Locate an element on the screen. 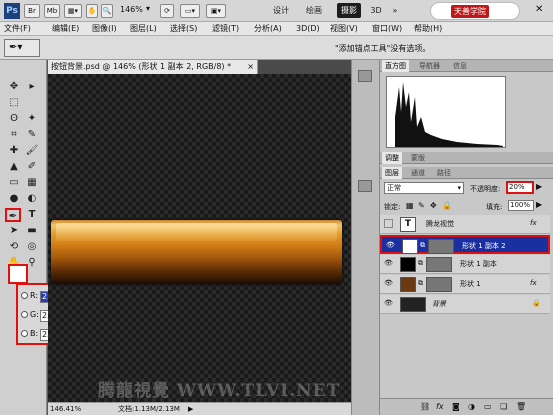 This screenshot has height=415, width=553. menu-3d: 3D(D) is located at coordinates (308, 29).